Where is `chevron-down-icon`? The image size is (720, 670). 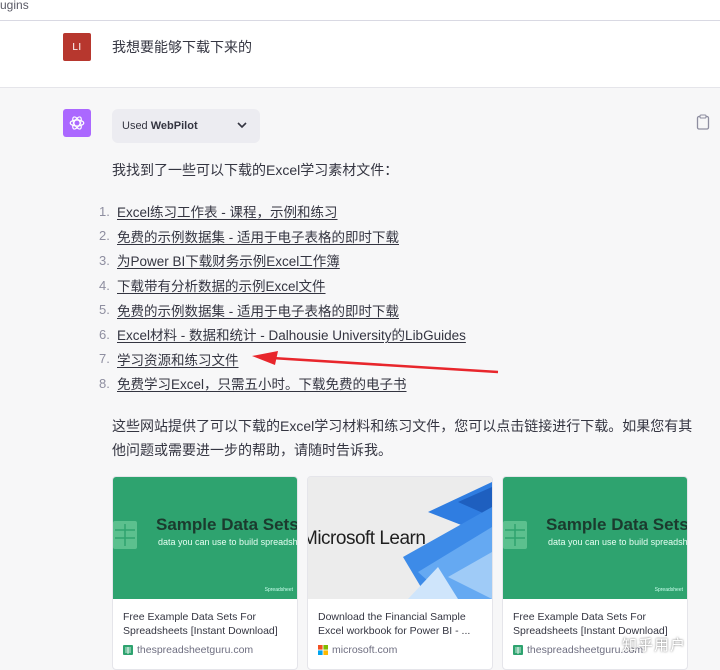 chevron-down-icon is located at coordinates (242, 126).